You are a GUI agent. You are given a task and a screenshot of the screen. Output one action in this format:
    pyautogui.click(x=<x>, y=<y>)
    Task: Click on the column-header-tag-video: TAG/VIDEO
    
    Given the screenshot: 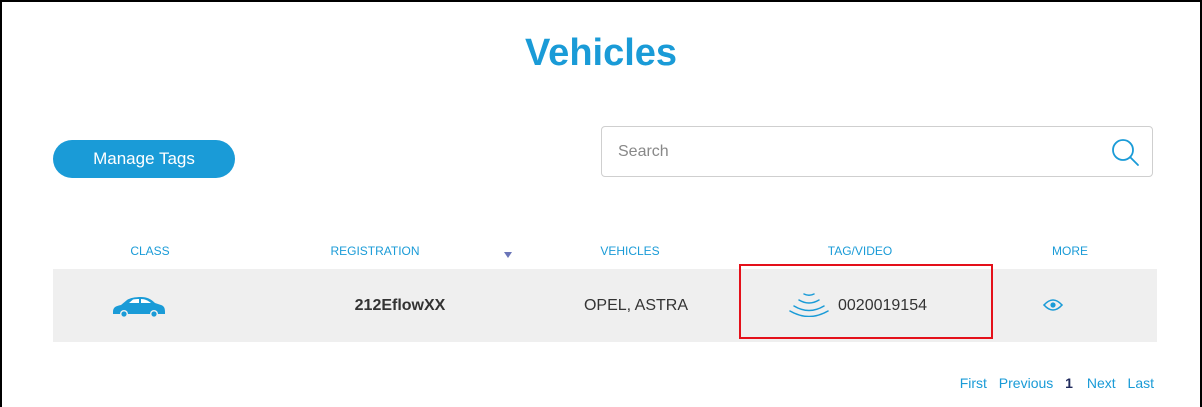 What is the action you would take?
    pyautogui.click(x=860, y=251)
    